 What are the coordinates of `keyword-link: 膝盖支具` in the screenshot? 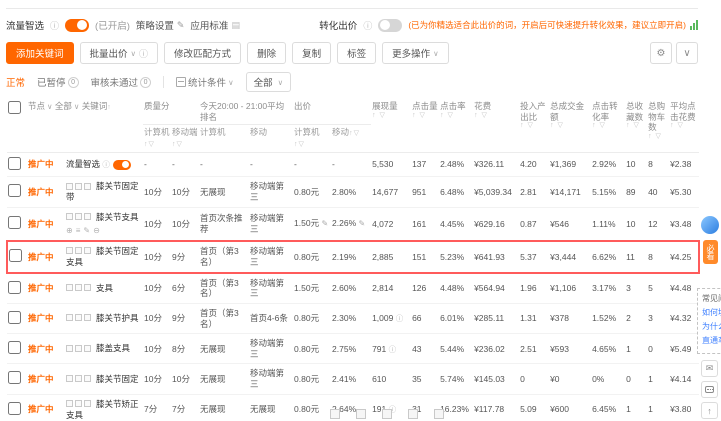 It's located at (113, 348).